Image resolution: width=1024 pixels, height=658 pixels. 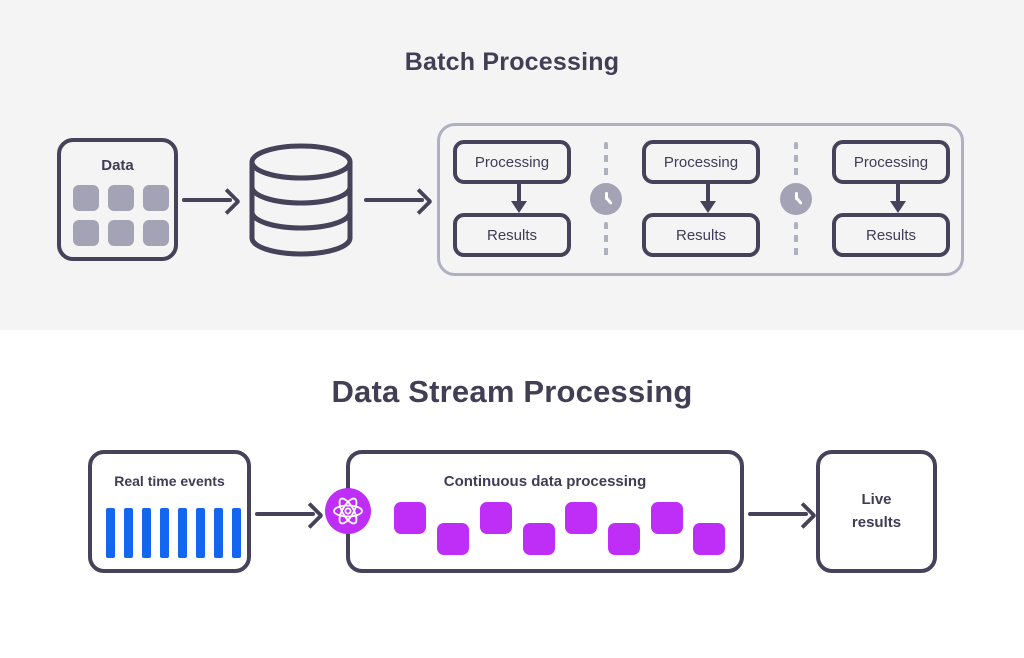 What do you see at coordinates (512, 62) in the screenshot?
I see `batch-title: Batch Processing` at bounding box center [512, 62].